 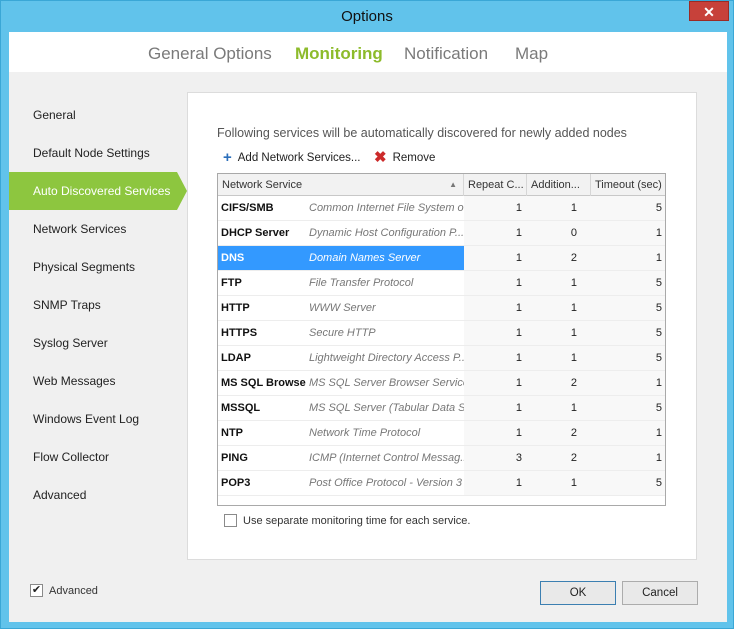 What do you see at coordinates (441, 458) in the screenshot?
I see `table-row: PING ICMP (Internet Control Messag... 3 2 1` at bounding box center [441, 458].